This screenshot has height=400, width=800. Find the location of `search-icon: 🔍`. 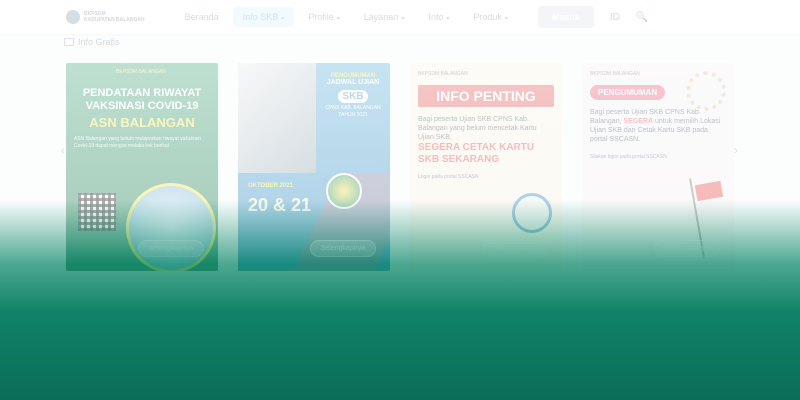

search-icon: 🔍 is located at coordinates (642, 17).